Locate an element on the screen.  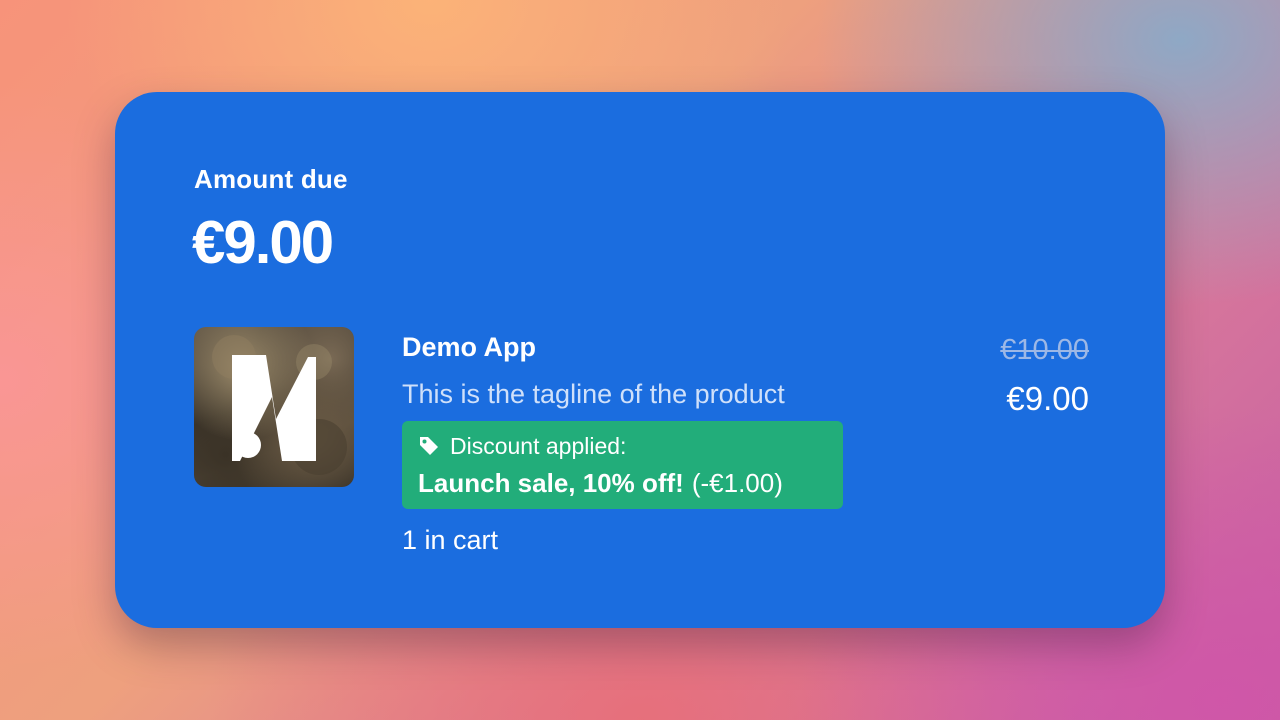
cart-quantity: 1 in cart is located at coordinates (450, 540).